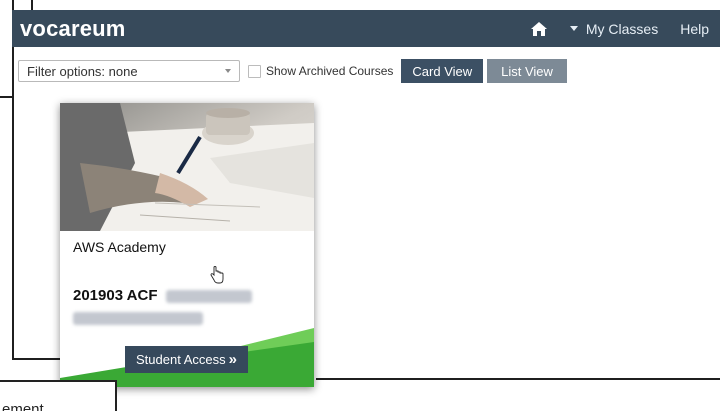 The height and width of the screenshot is (411, 720). I want to click on student-access-label: Student Access, so click(181, 359).